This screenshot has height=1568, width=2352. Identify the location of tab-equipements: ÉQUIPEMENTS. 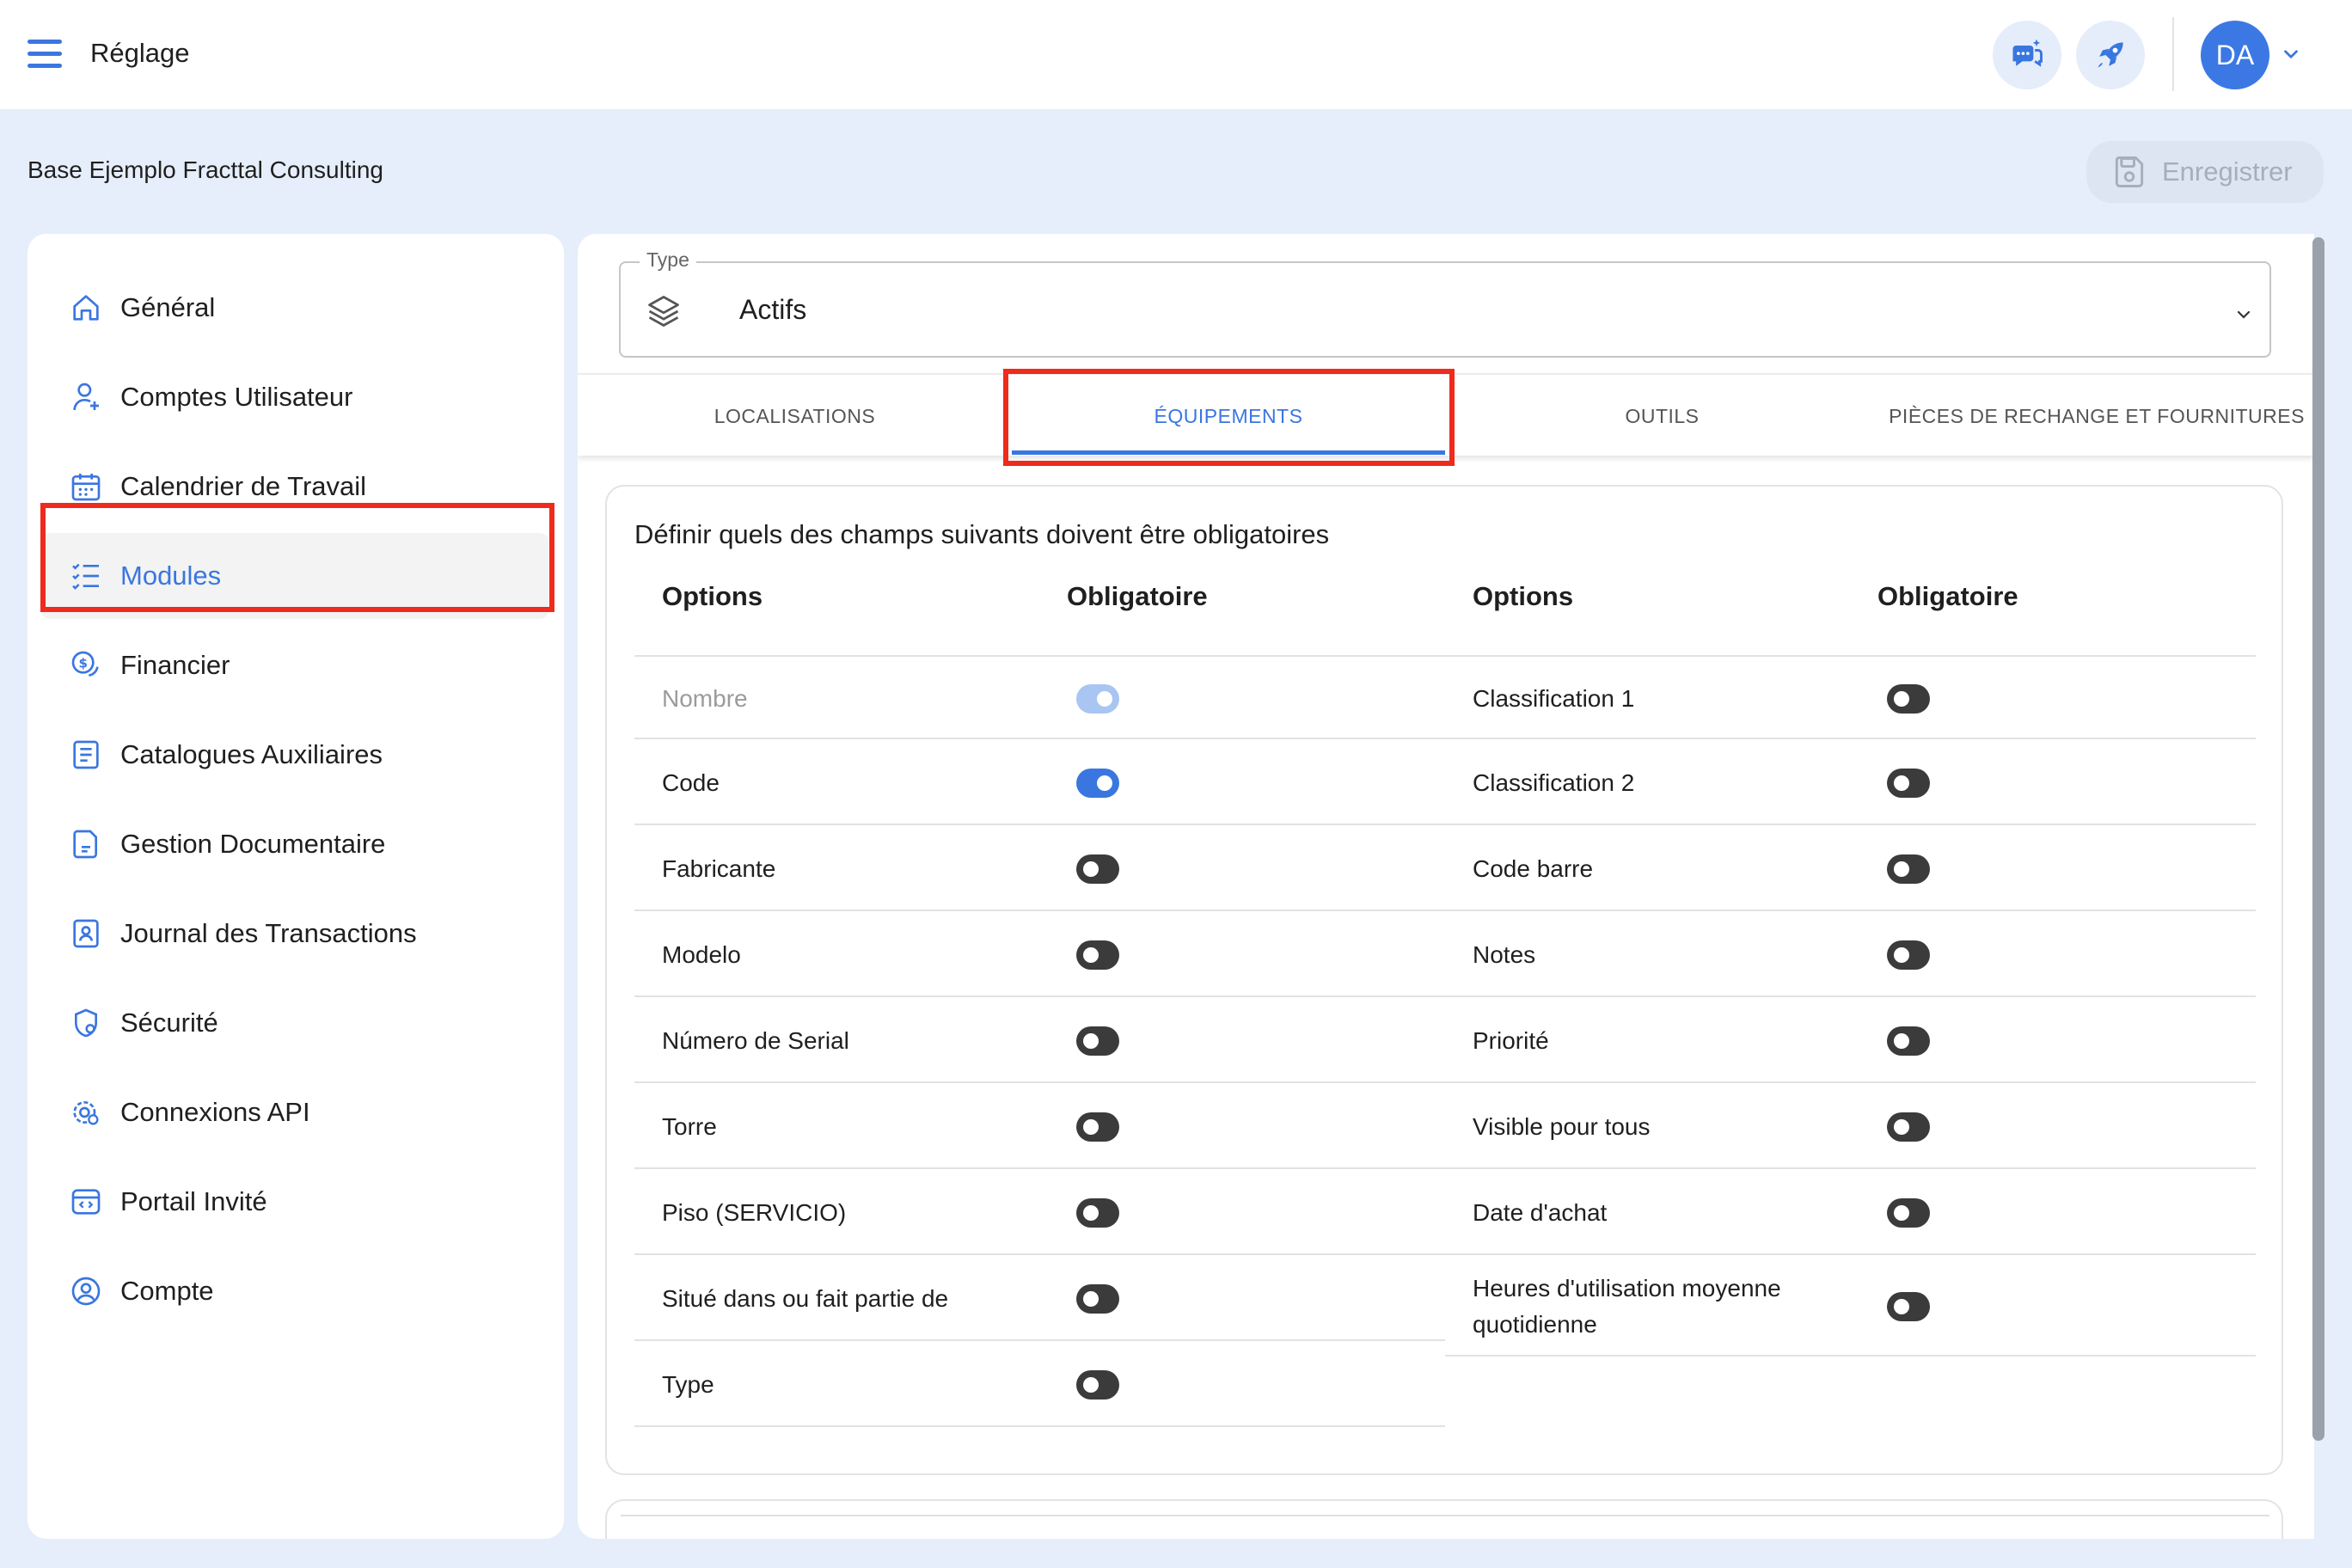
(1228, 416).